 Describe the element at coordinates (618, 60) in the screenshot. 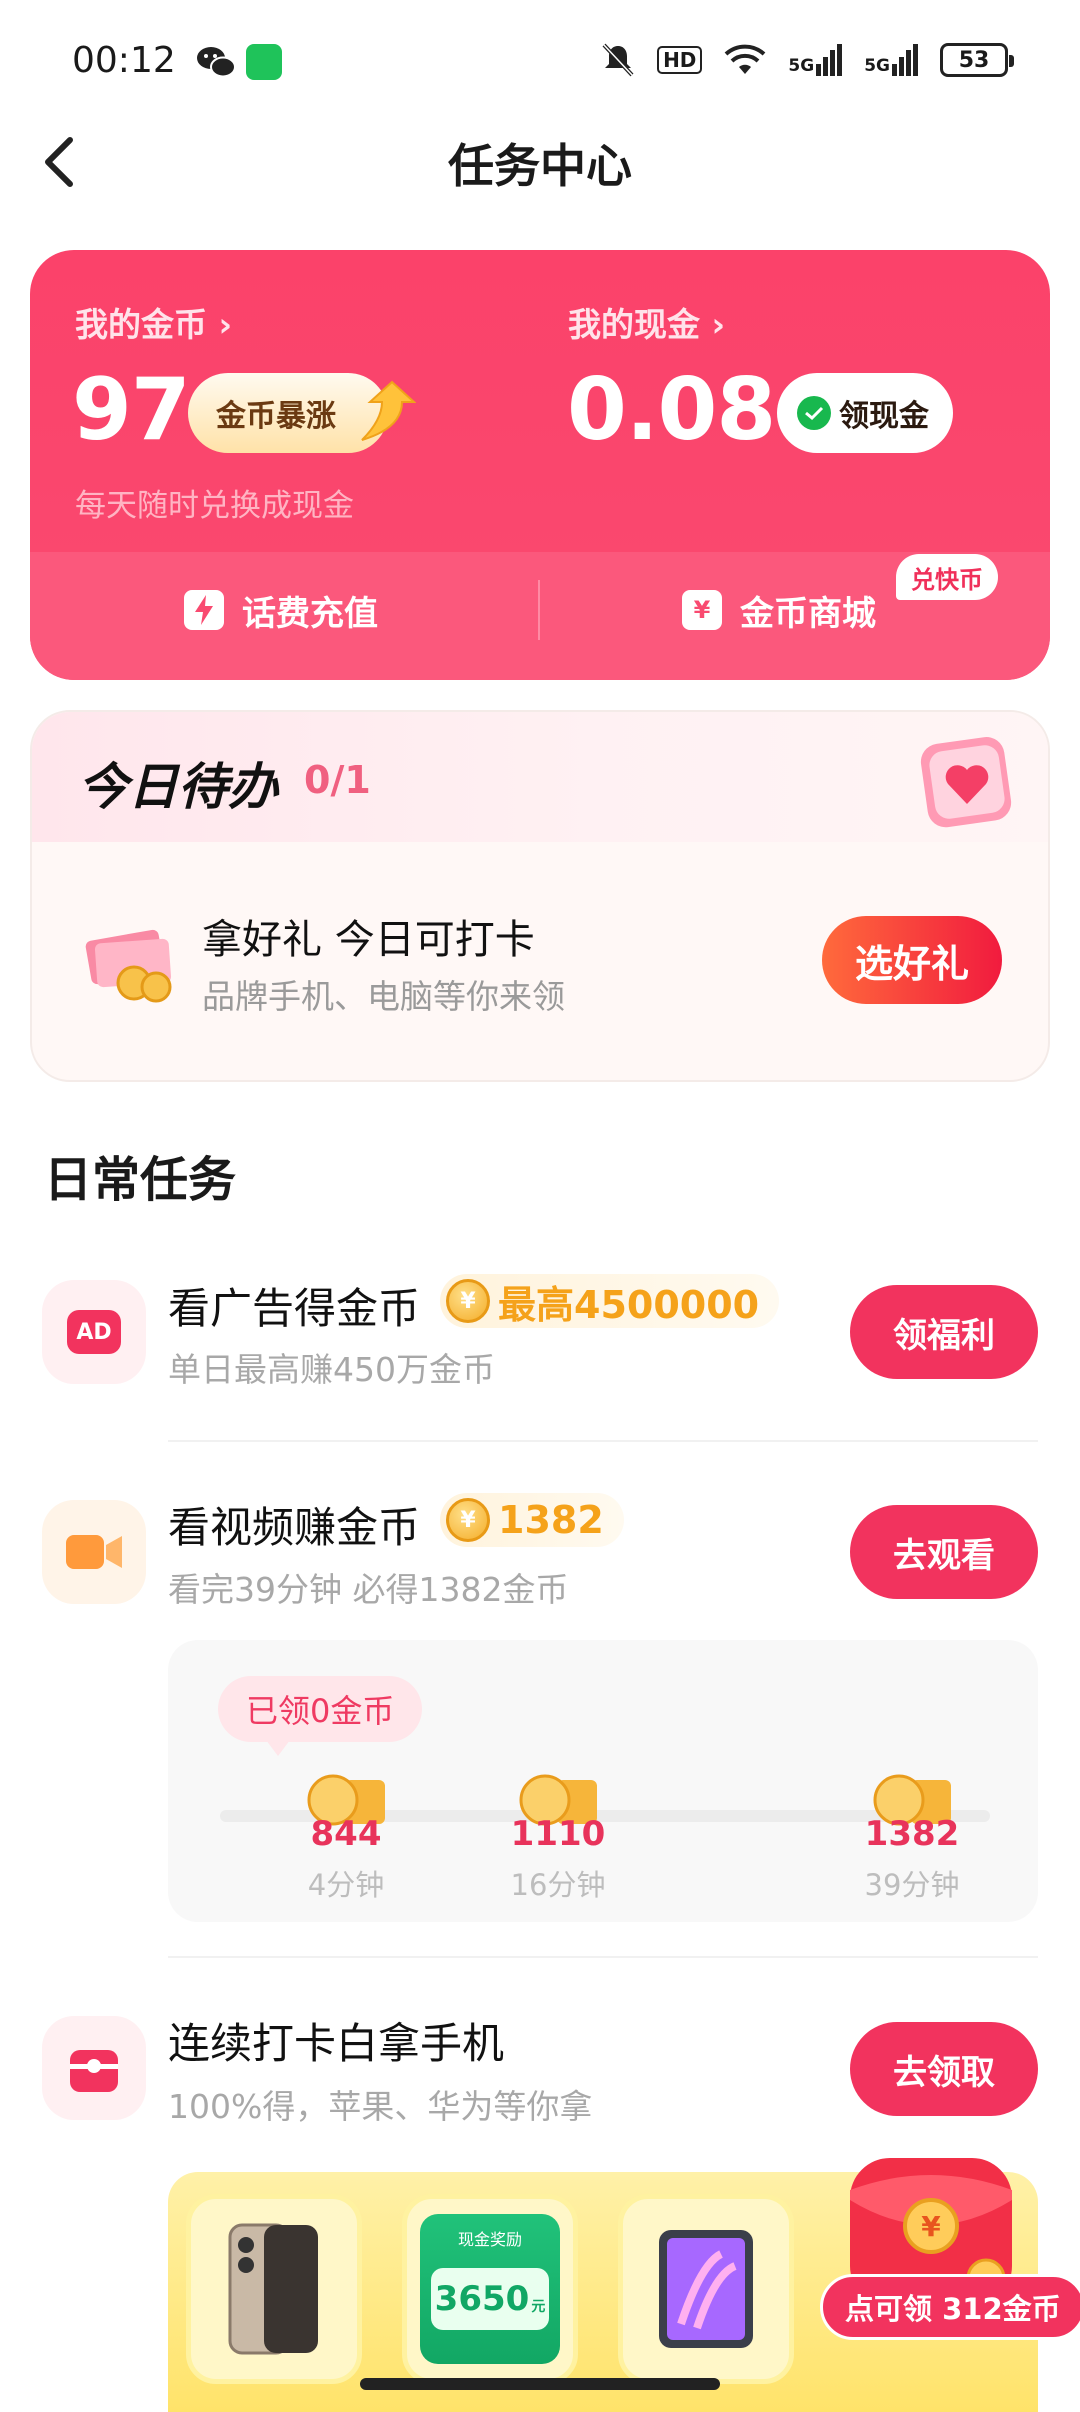

I see `mute-icon` at that location.